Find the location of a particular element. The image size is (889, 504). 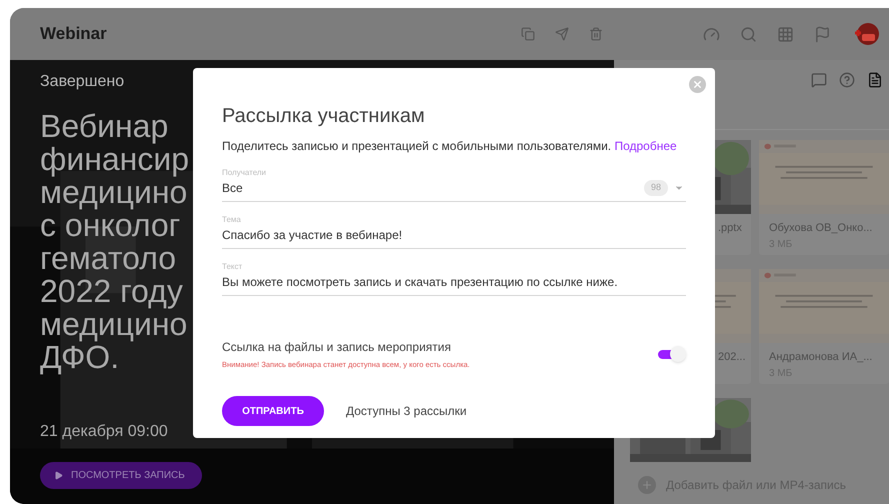

document-icon is located at coordinates (875, 80).